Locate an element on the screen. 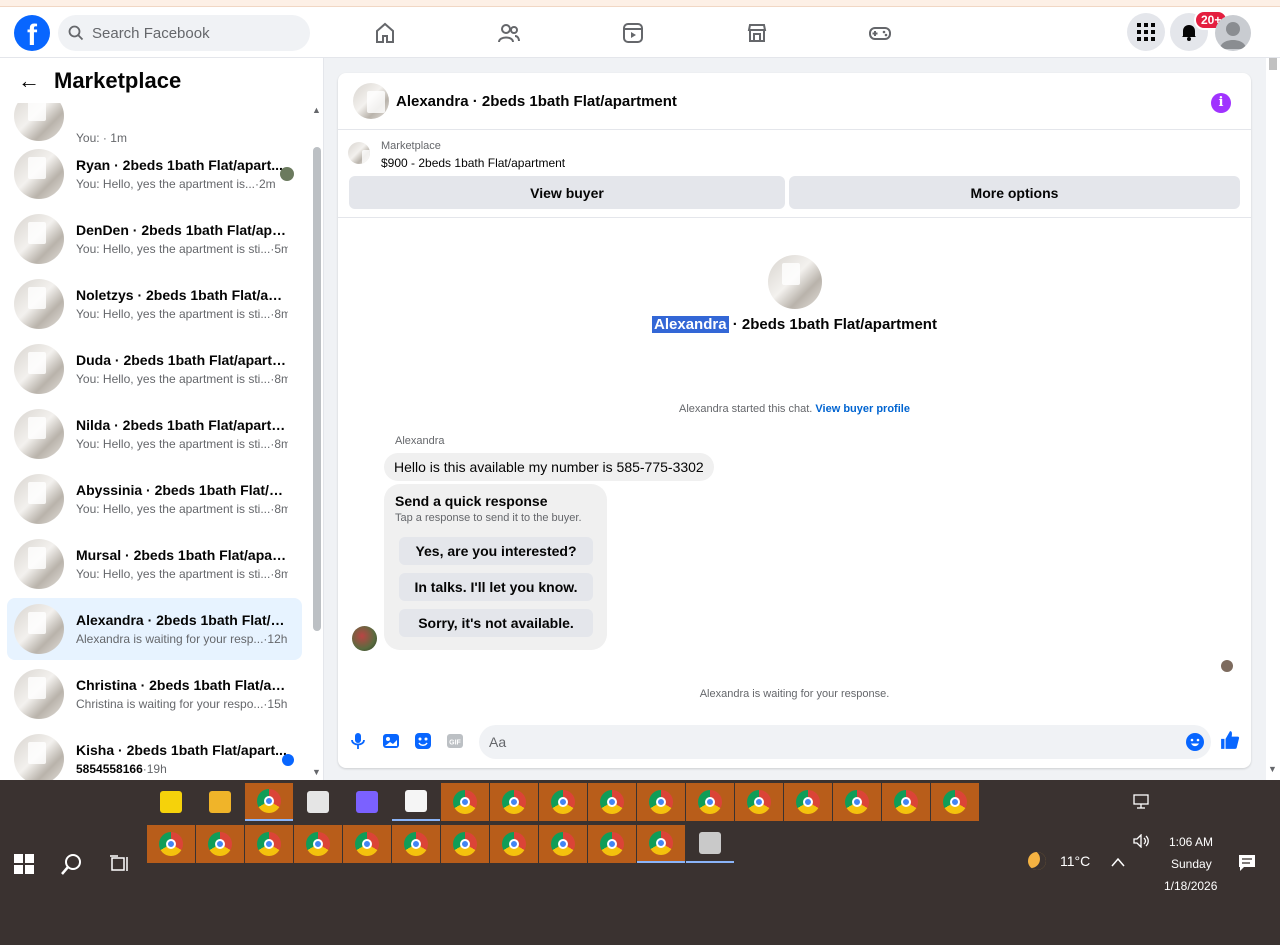 The image size is (1280, 945). search-icon is located at coordinates (76, 33).